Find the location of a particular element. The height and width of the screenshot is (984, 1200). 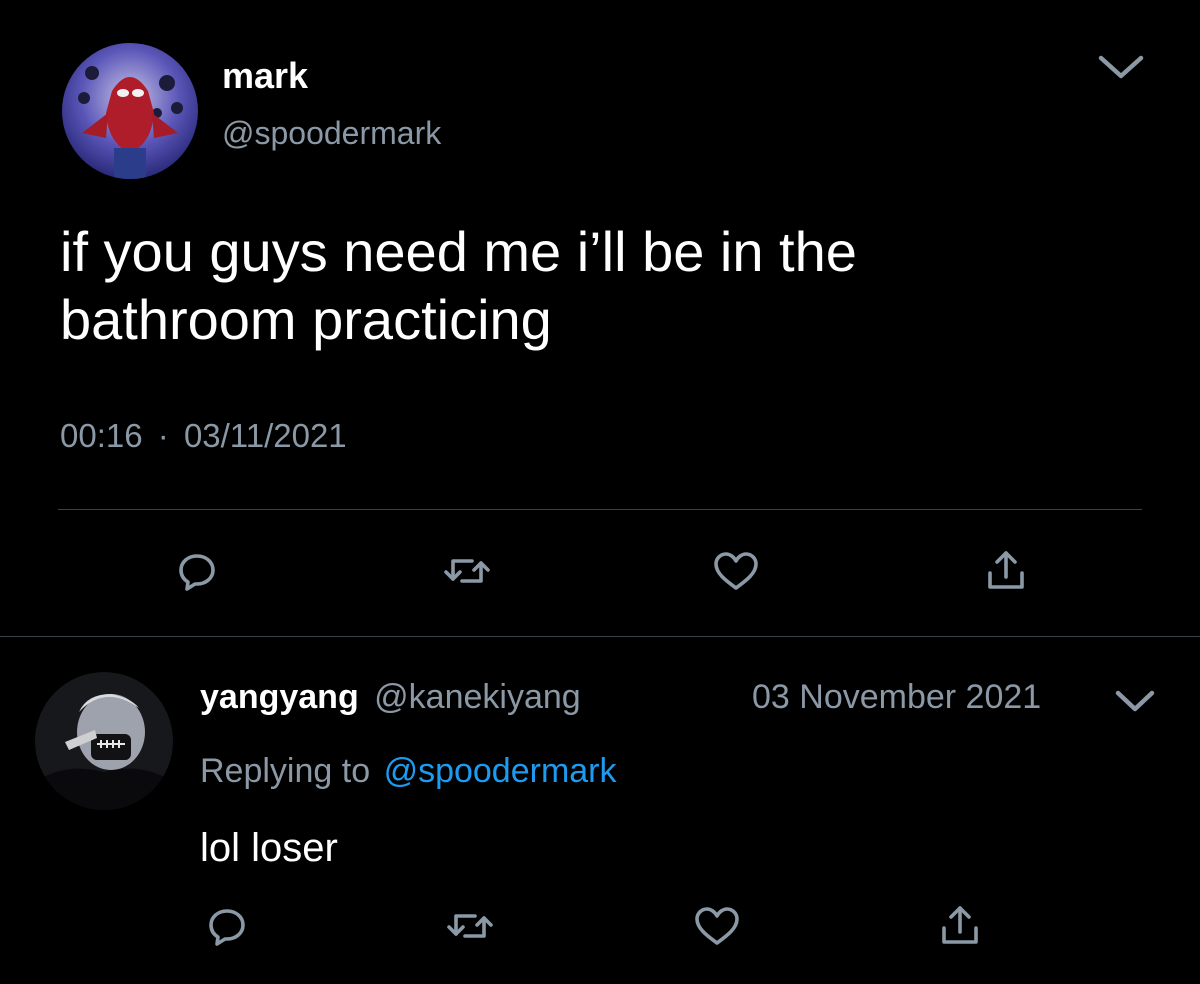

tweet-date: 03/11/2021 is located at coordinates (265, 435).